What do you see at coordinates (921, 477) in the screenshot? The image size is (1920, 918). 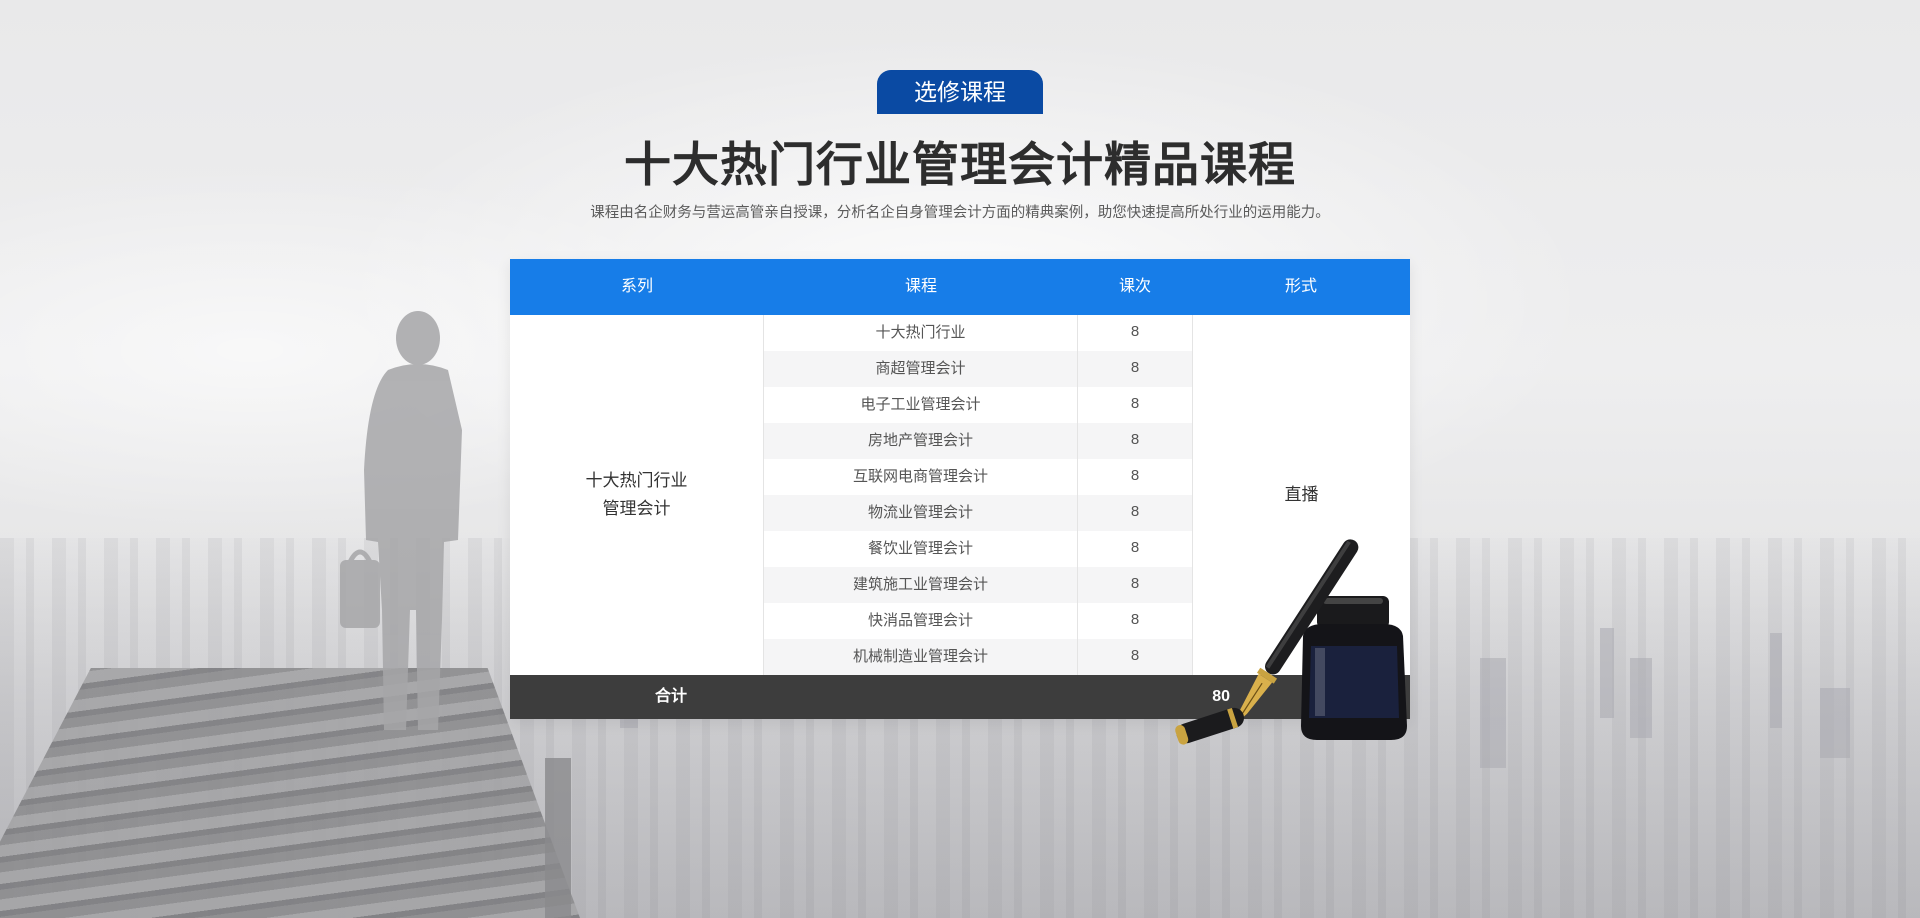 I see `course-name: 互联网电商管理会计` at bounding box center [921, 477].